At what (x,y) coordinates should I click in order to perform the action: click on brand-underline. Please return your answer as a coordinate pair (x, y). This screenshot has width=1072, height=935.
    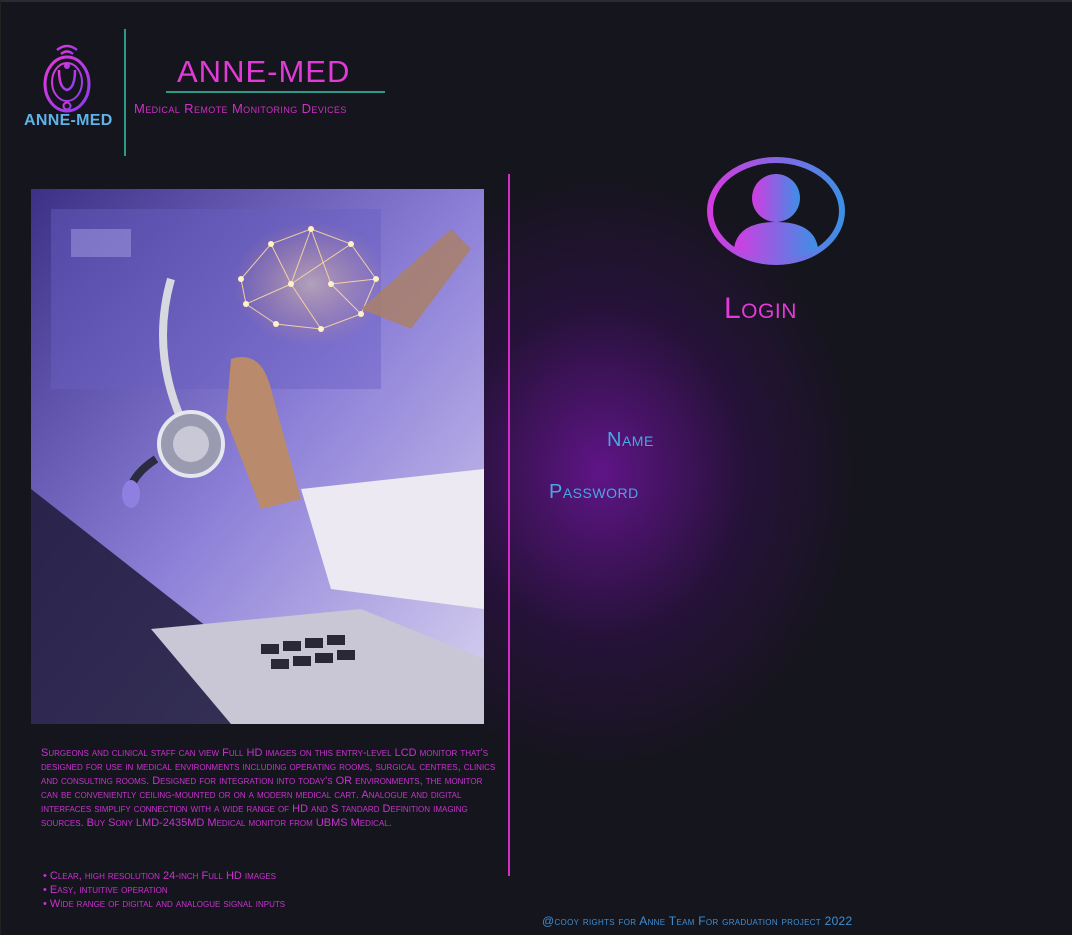
    Looking at the image, I should click on (275, 92).